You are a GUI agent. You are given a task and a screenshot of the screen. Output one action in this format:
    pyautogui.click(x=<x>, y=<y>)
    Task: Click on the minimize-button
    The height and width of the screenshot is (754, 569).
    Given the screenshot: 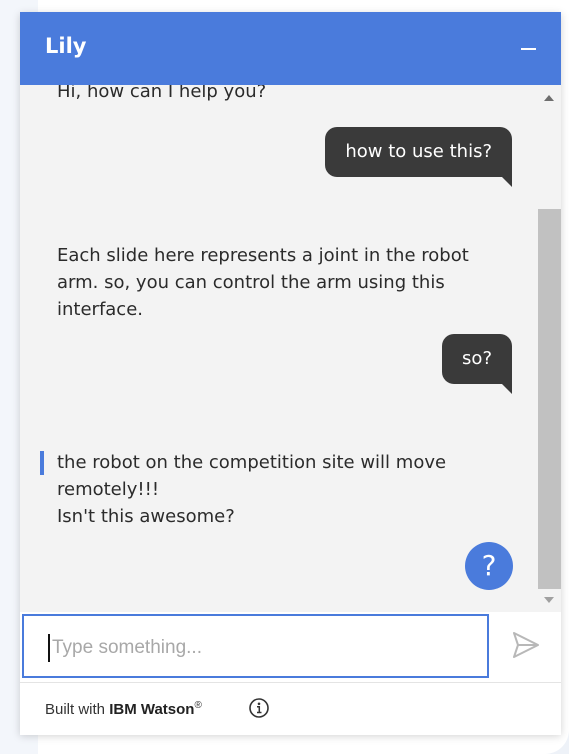 What is the action you would take?
    pyautogui.click(x=528, y=51)
    